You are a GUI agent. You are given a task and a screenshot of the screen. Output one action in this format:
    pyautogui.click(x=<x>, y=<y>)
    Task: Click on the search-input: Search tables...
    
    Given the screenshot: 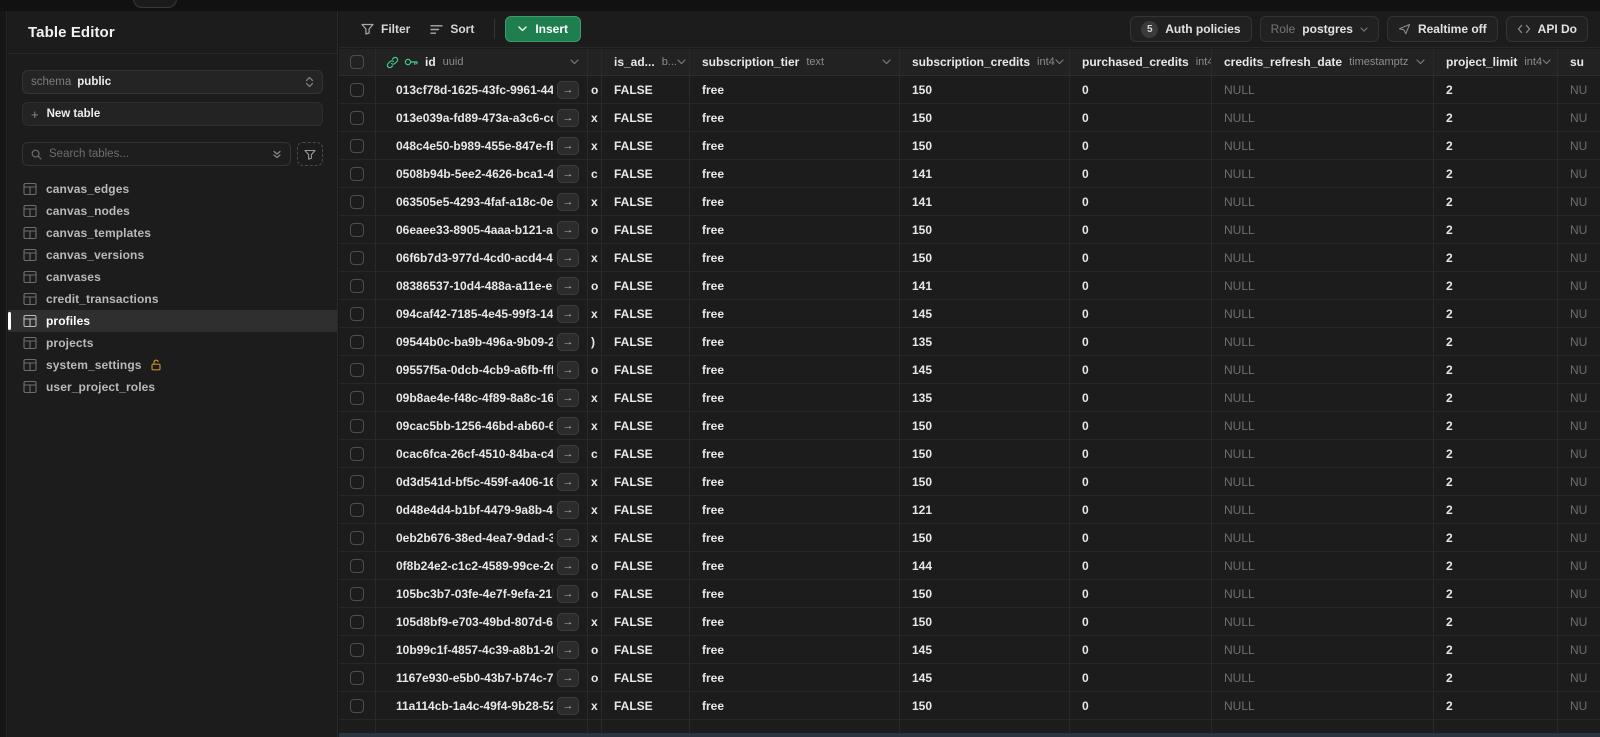 What is the action you would take?
    pyautogui.click(x=156, y=154)
    